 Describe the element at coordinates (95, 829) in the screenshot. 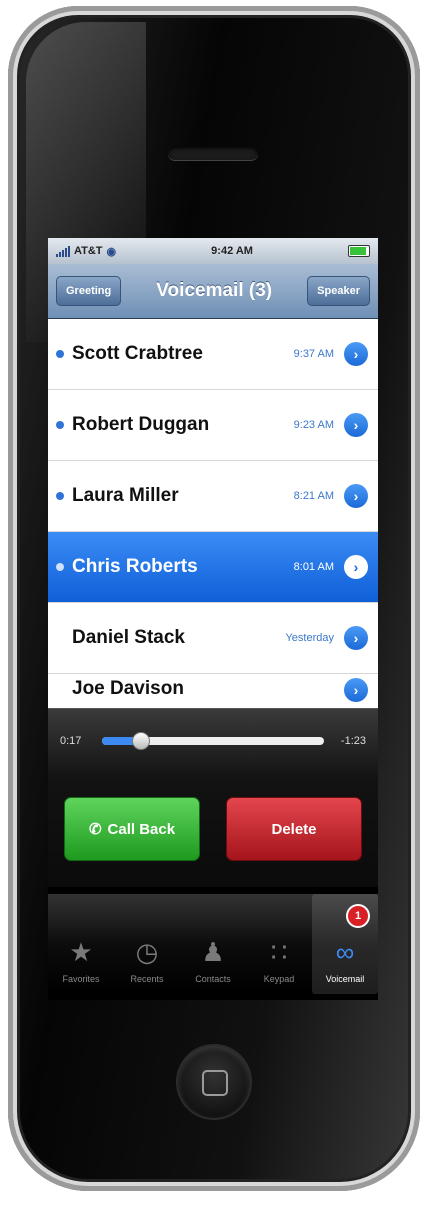

I see `phone-icon: ✆` at that location.